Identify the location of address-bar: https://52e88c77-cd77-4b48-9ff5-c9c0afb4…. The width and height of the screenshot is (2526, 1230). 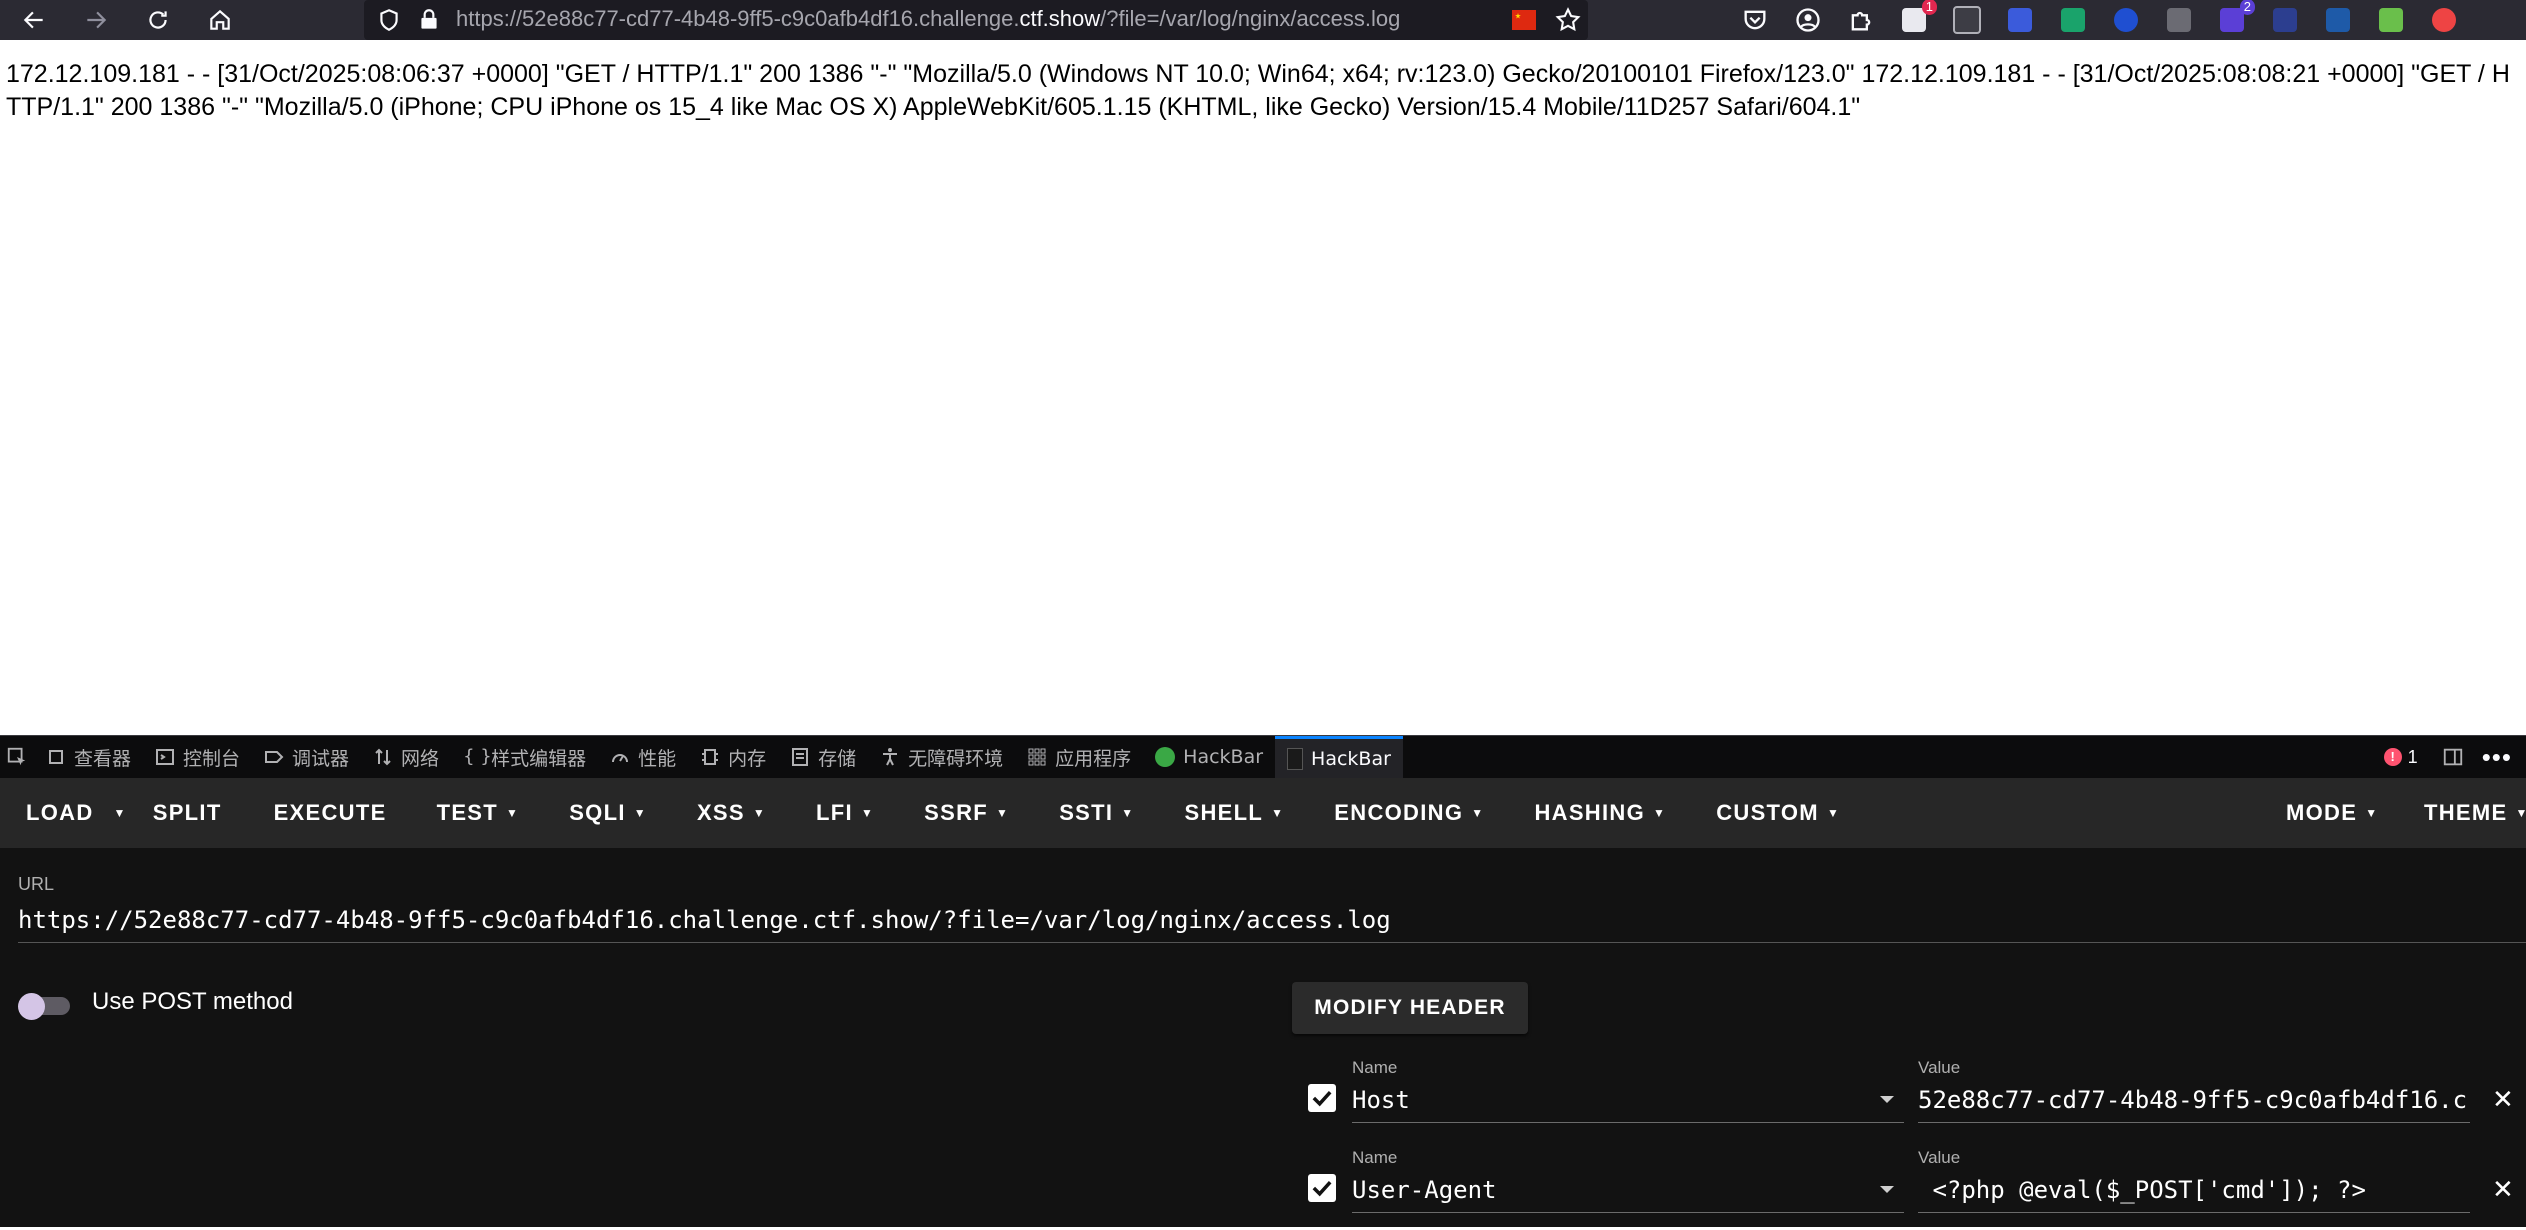
(976, 20).